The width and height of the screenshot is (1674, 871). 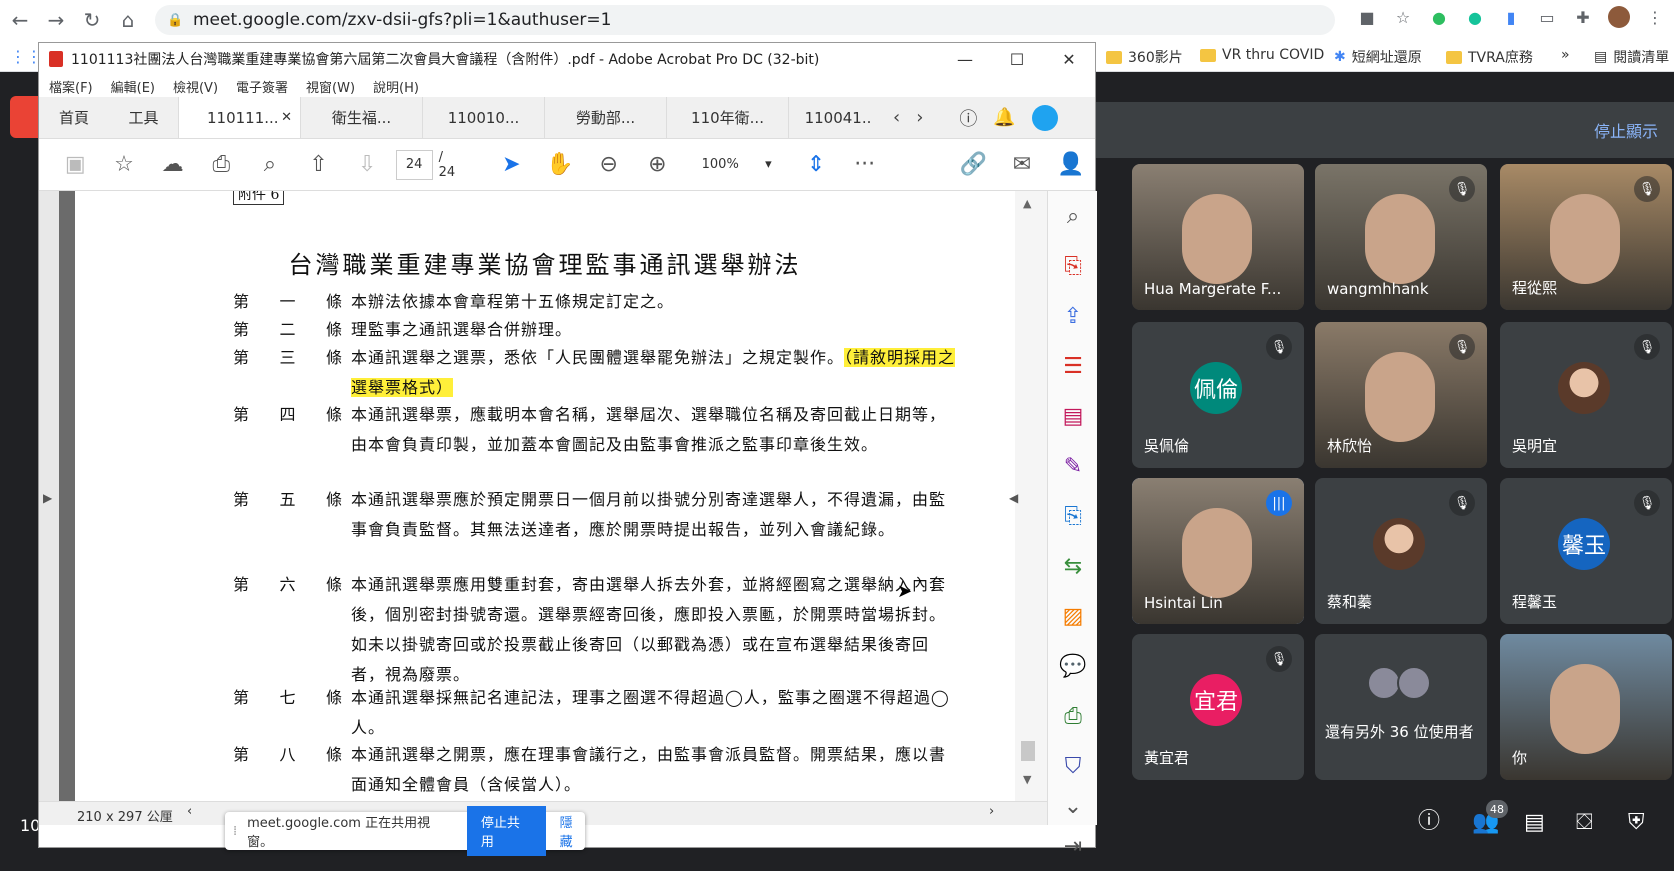 What do you see at coordinates (1626, 130) in the screenshot?
I see `stop-presenting-button: 停止顯示` at bounding box center [1626, 130].